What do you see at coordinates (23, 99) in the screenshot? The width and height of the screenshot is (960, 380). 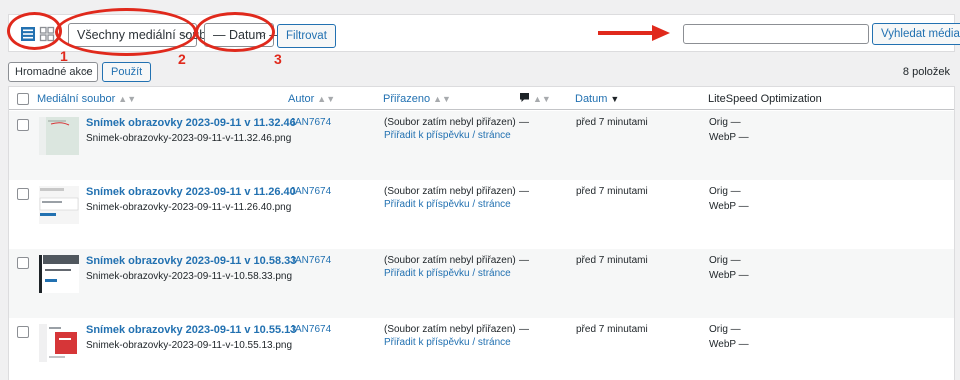 I see `select-all-checkbox` at bounding box center [23, 99].